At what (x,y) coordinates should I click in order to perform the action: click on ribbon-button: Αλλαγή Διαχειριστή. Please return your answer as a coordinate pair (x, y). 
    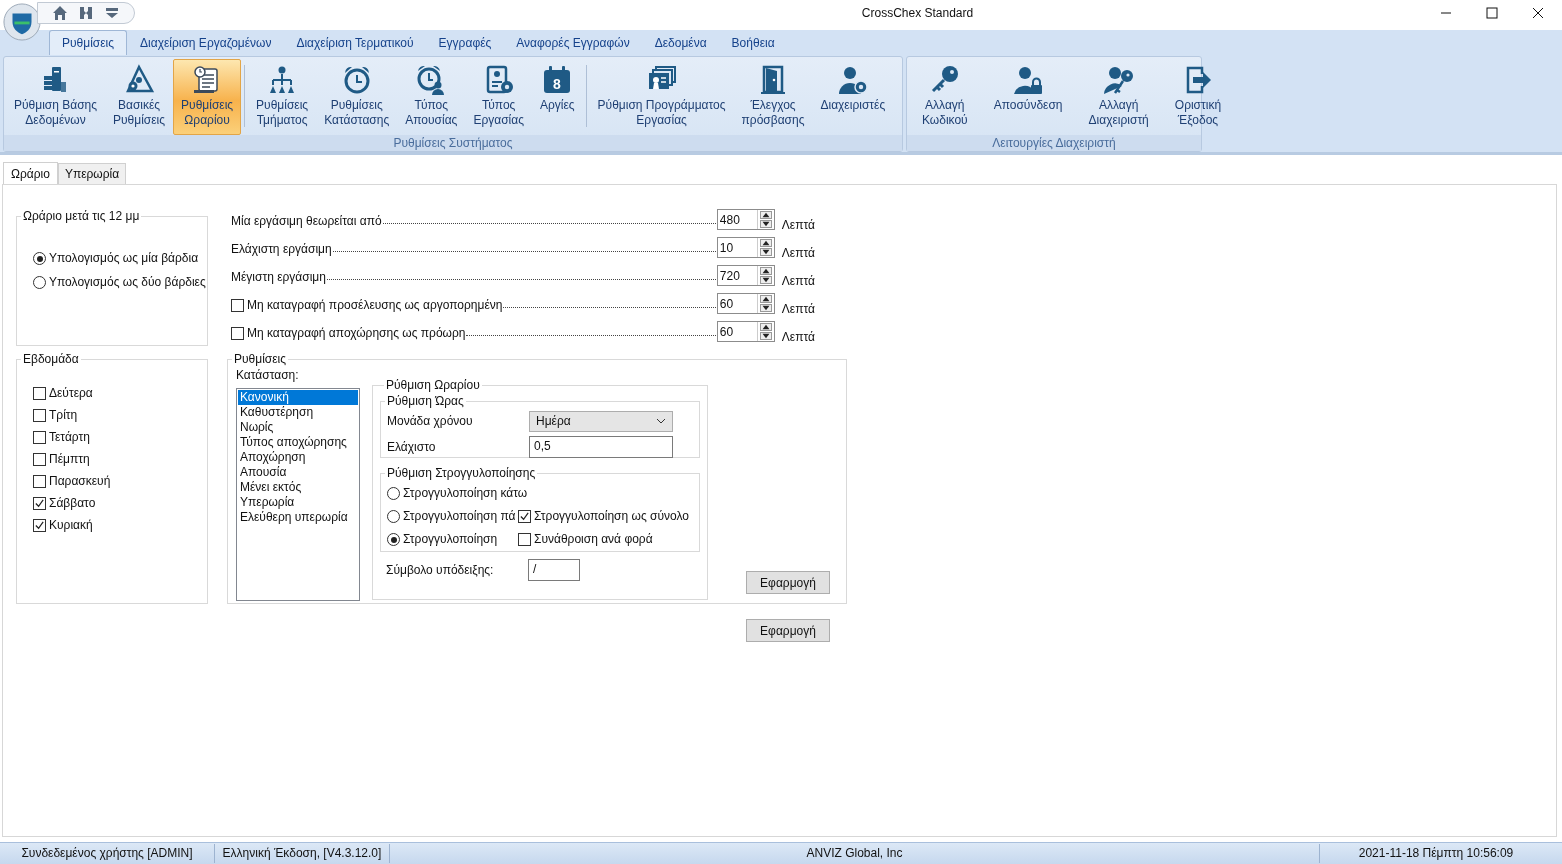
    Looking at the image, I should click on (1118, 97).